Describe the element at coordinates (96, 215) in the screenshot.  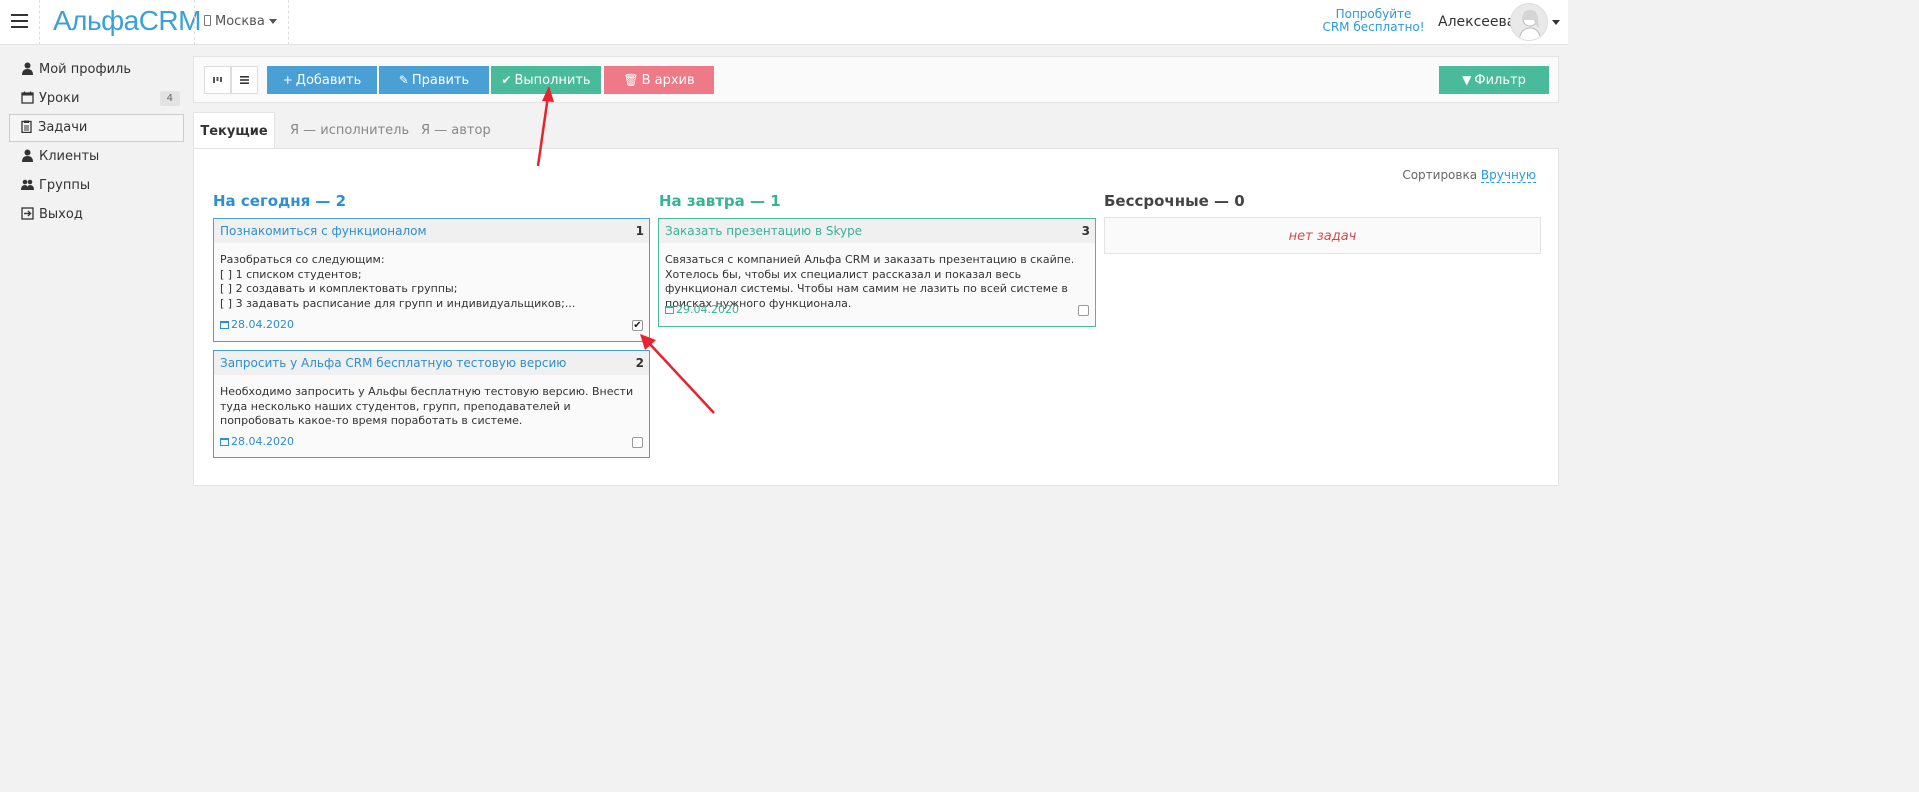
I see `sidebar-item-logout: Выход` at that location.